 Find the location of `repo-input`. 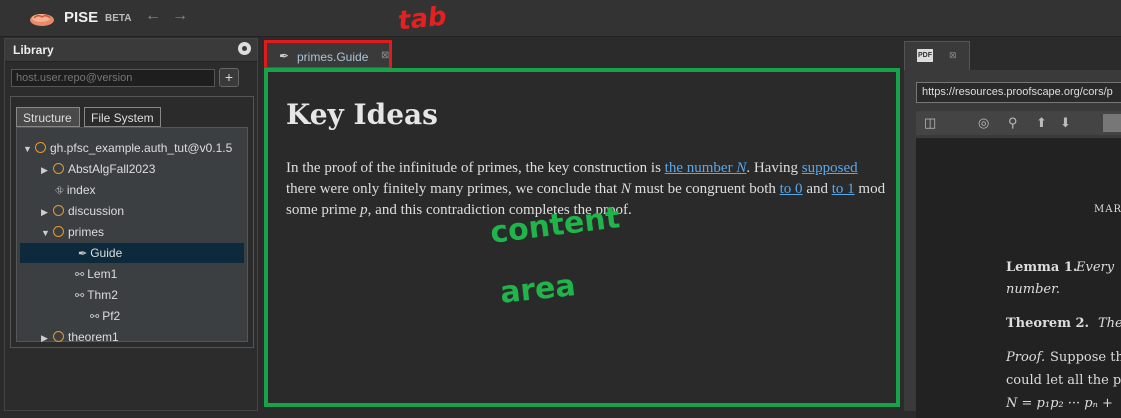

repo-input is located at coordinates (113, 78).